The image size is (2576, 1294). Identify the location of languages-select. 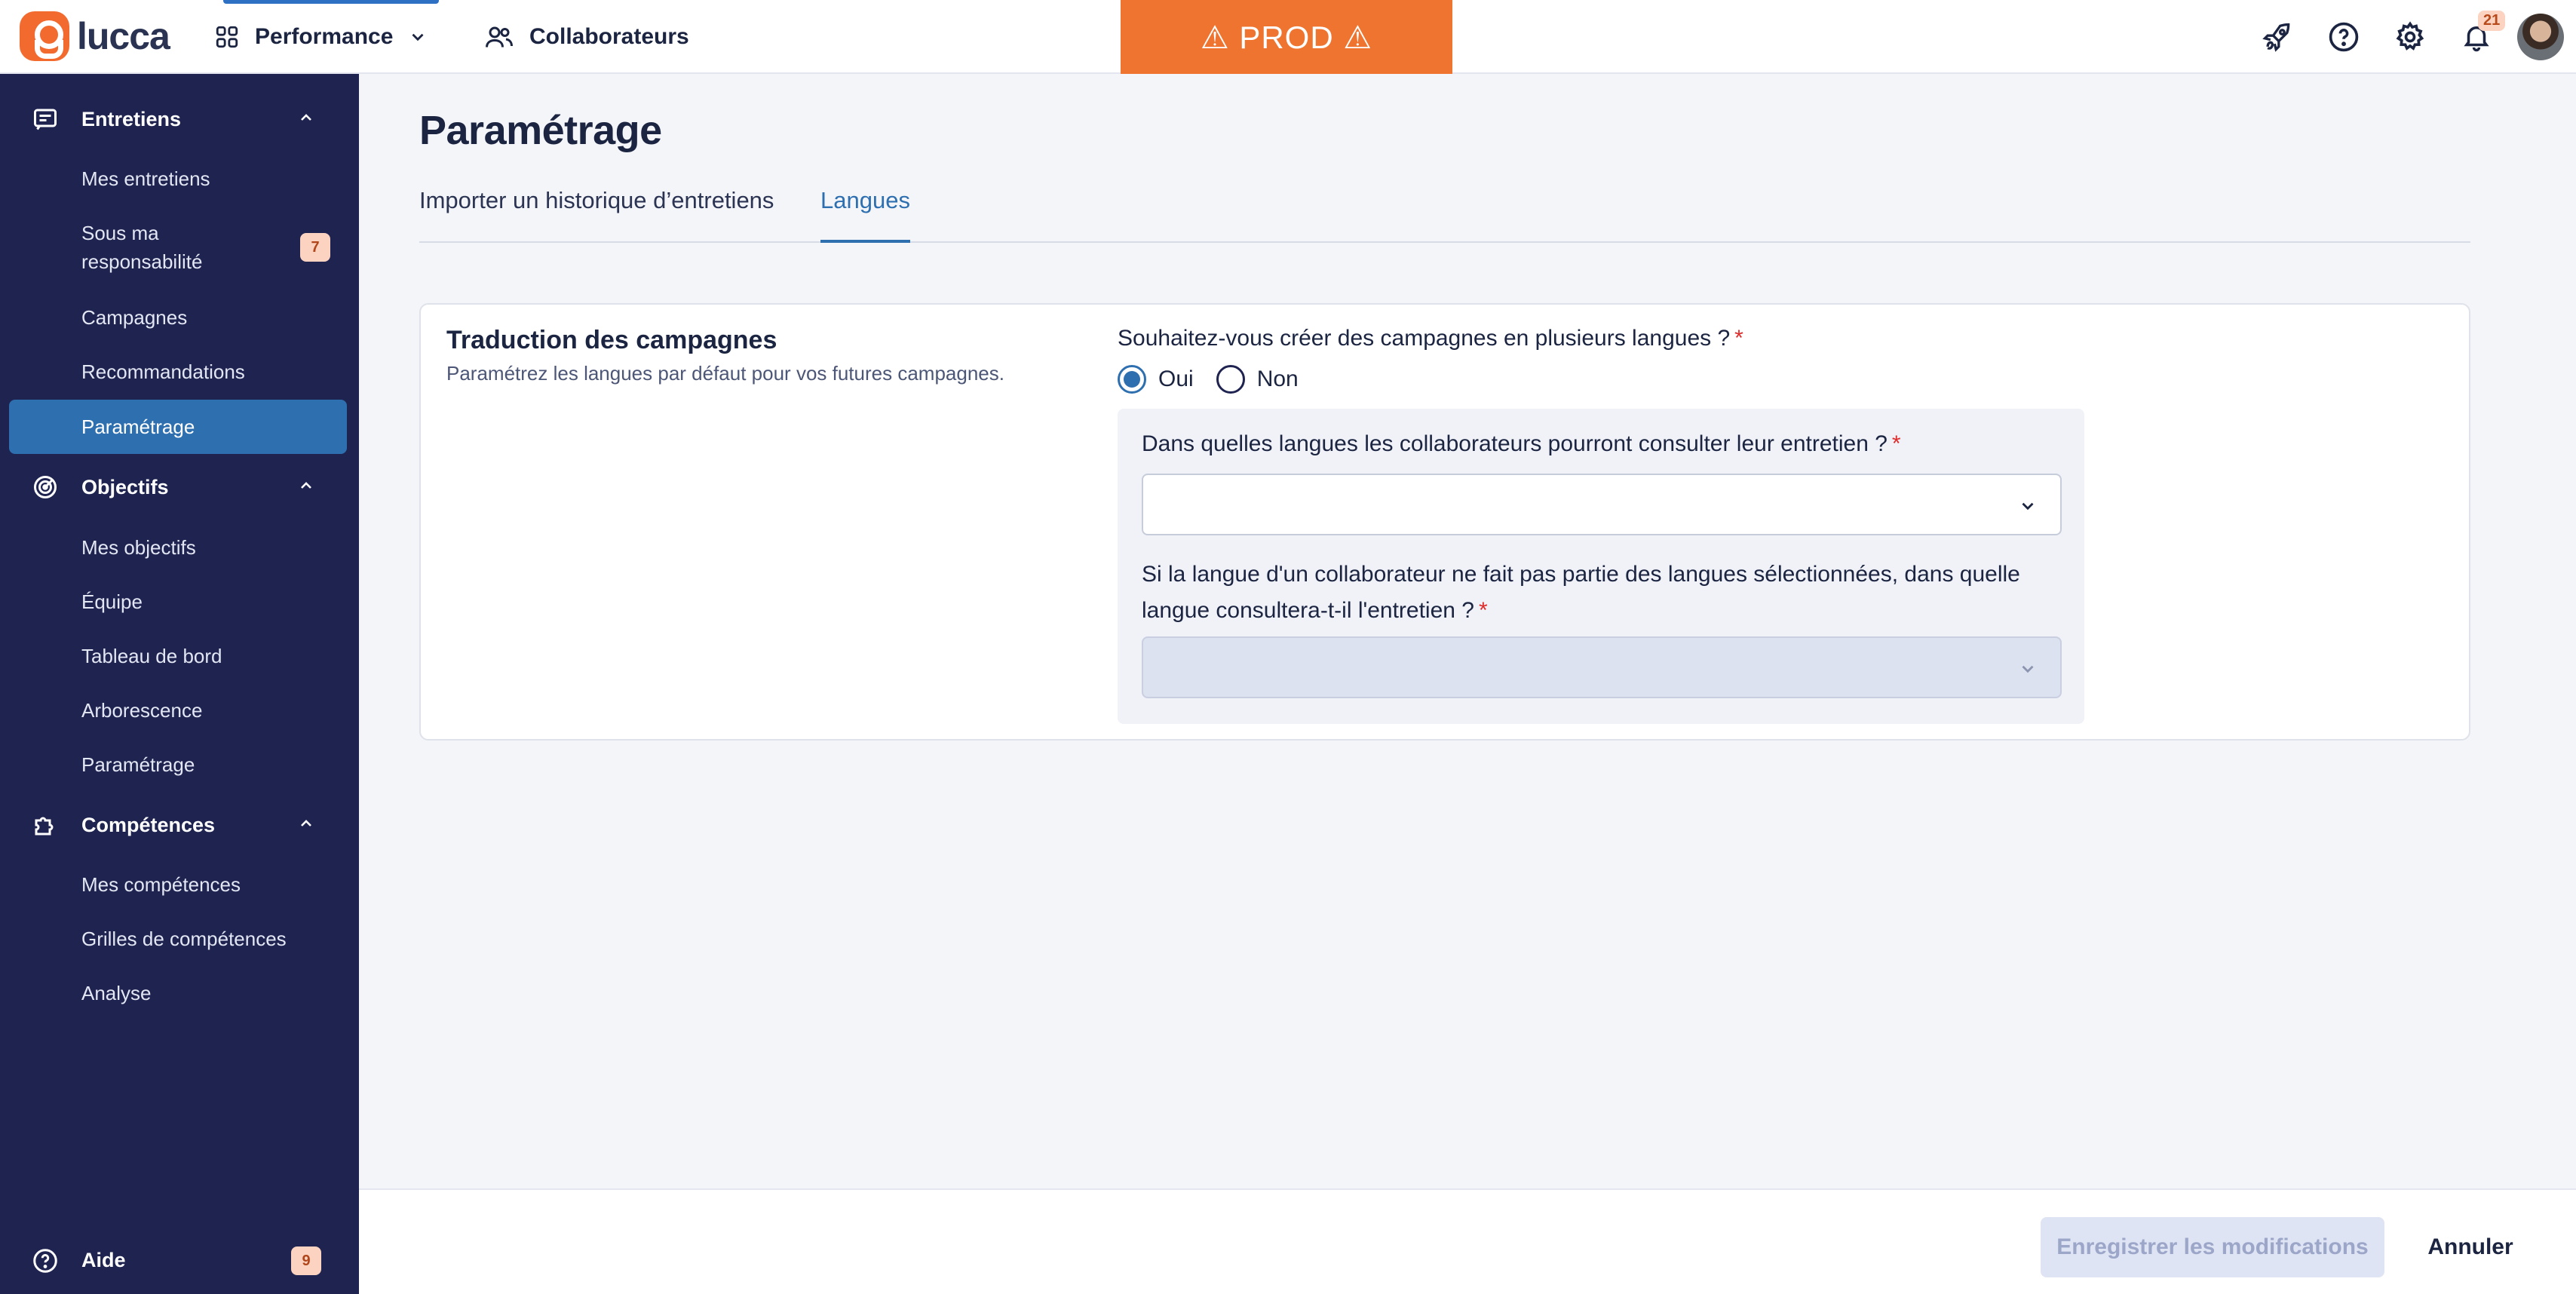
(1602, 504).